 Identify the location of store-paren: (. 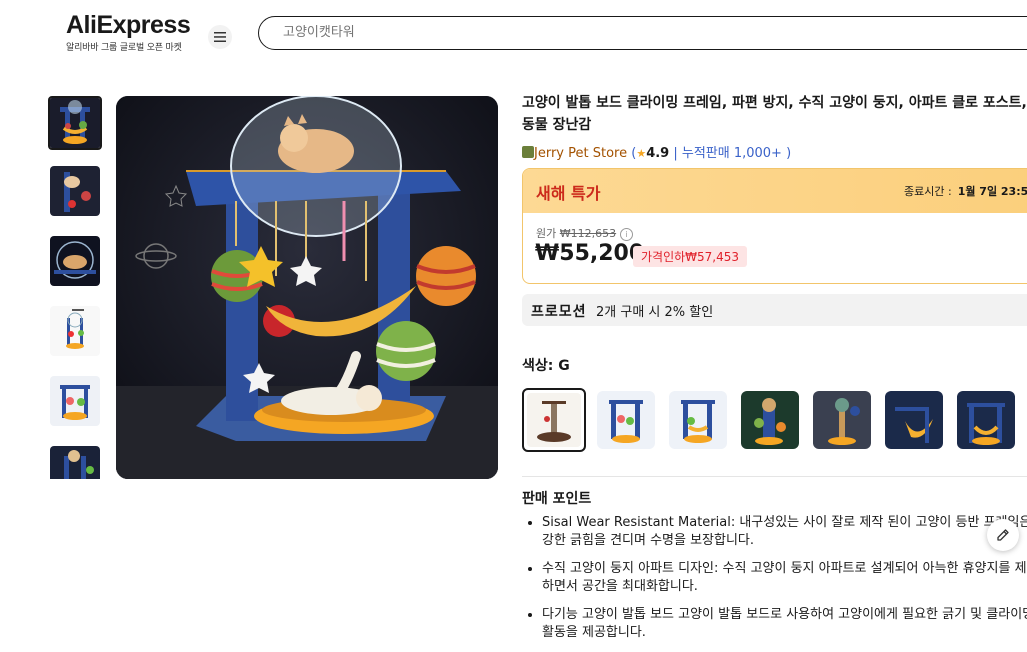
(632, 153).